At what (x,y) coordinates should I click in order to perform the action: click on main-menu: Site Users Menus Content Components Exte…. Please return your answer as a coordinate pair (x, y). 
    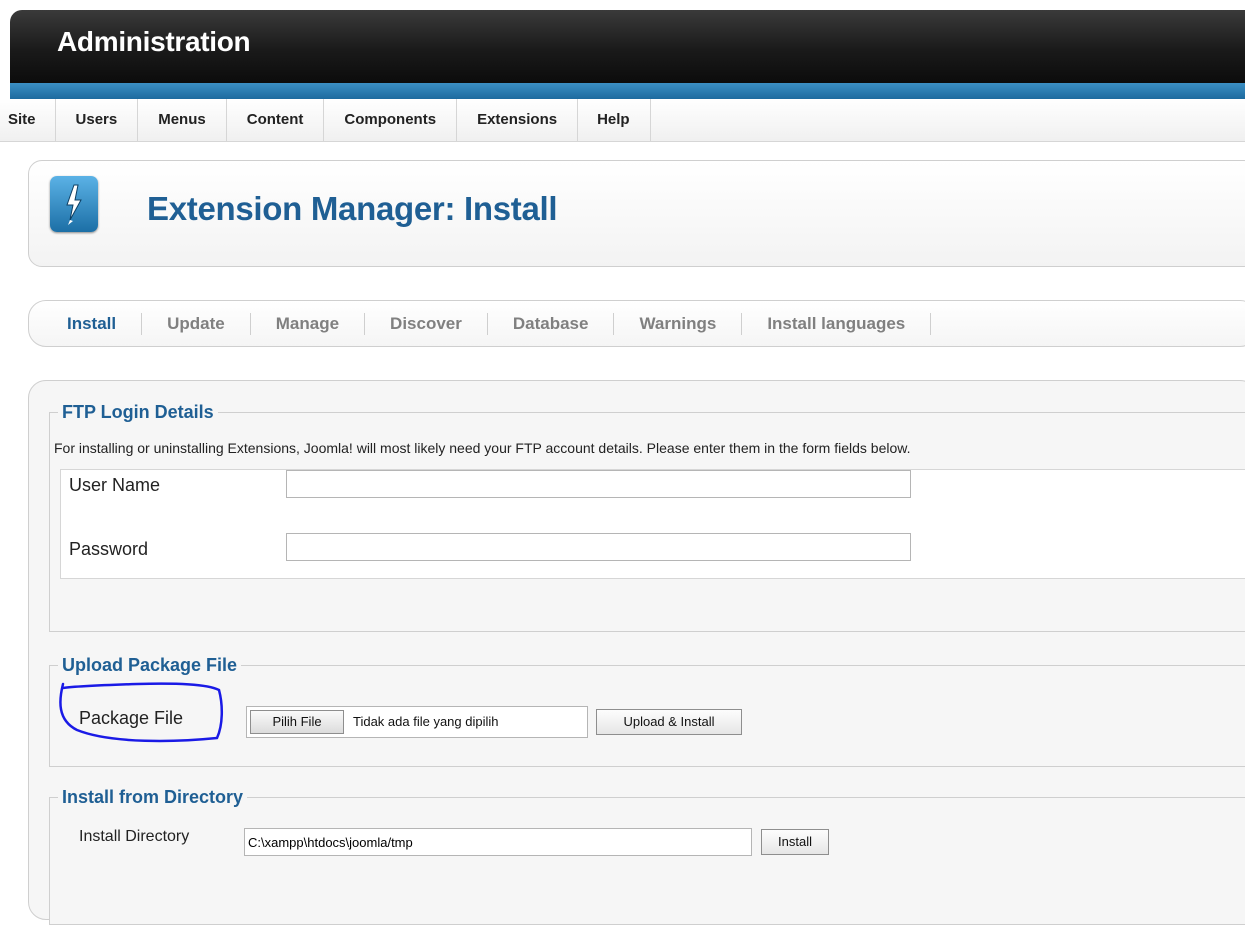
    Looking at the image, I should click on (622, 120).